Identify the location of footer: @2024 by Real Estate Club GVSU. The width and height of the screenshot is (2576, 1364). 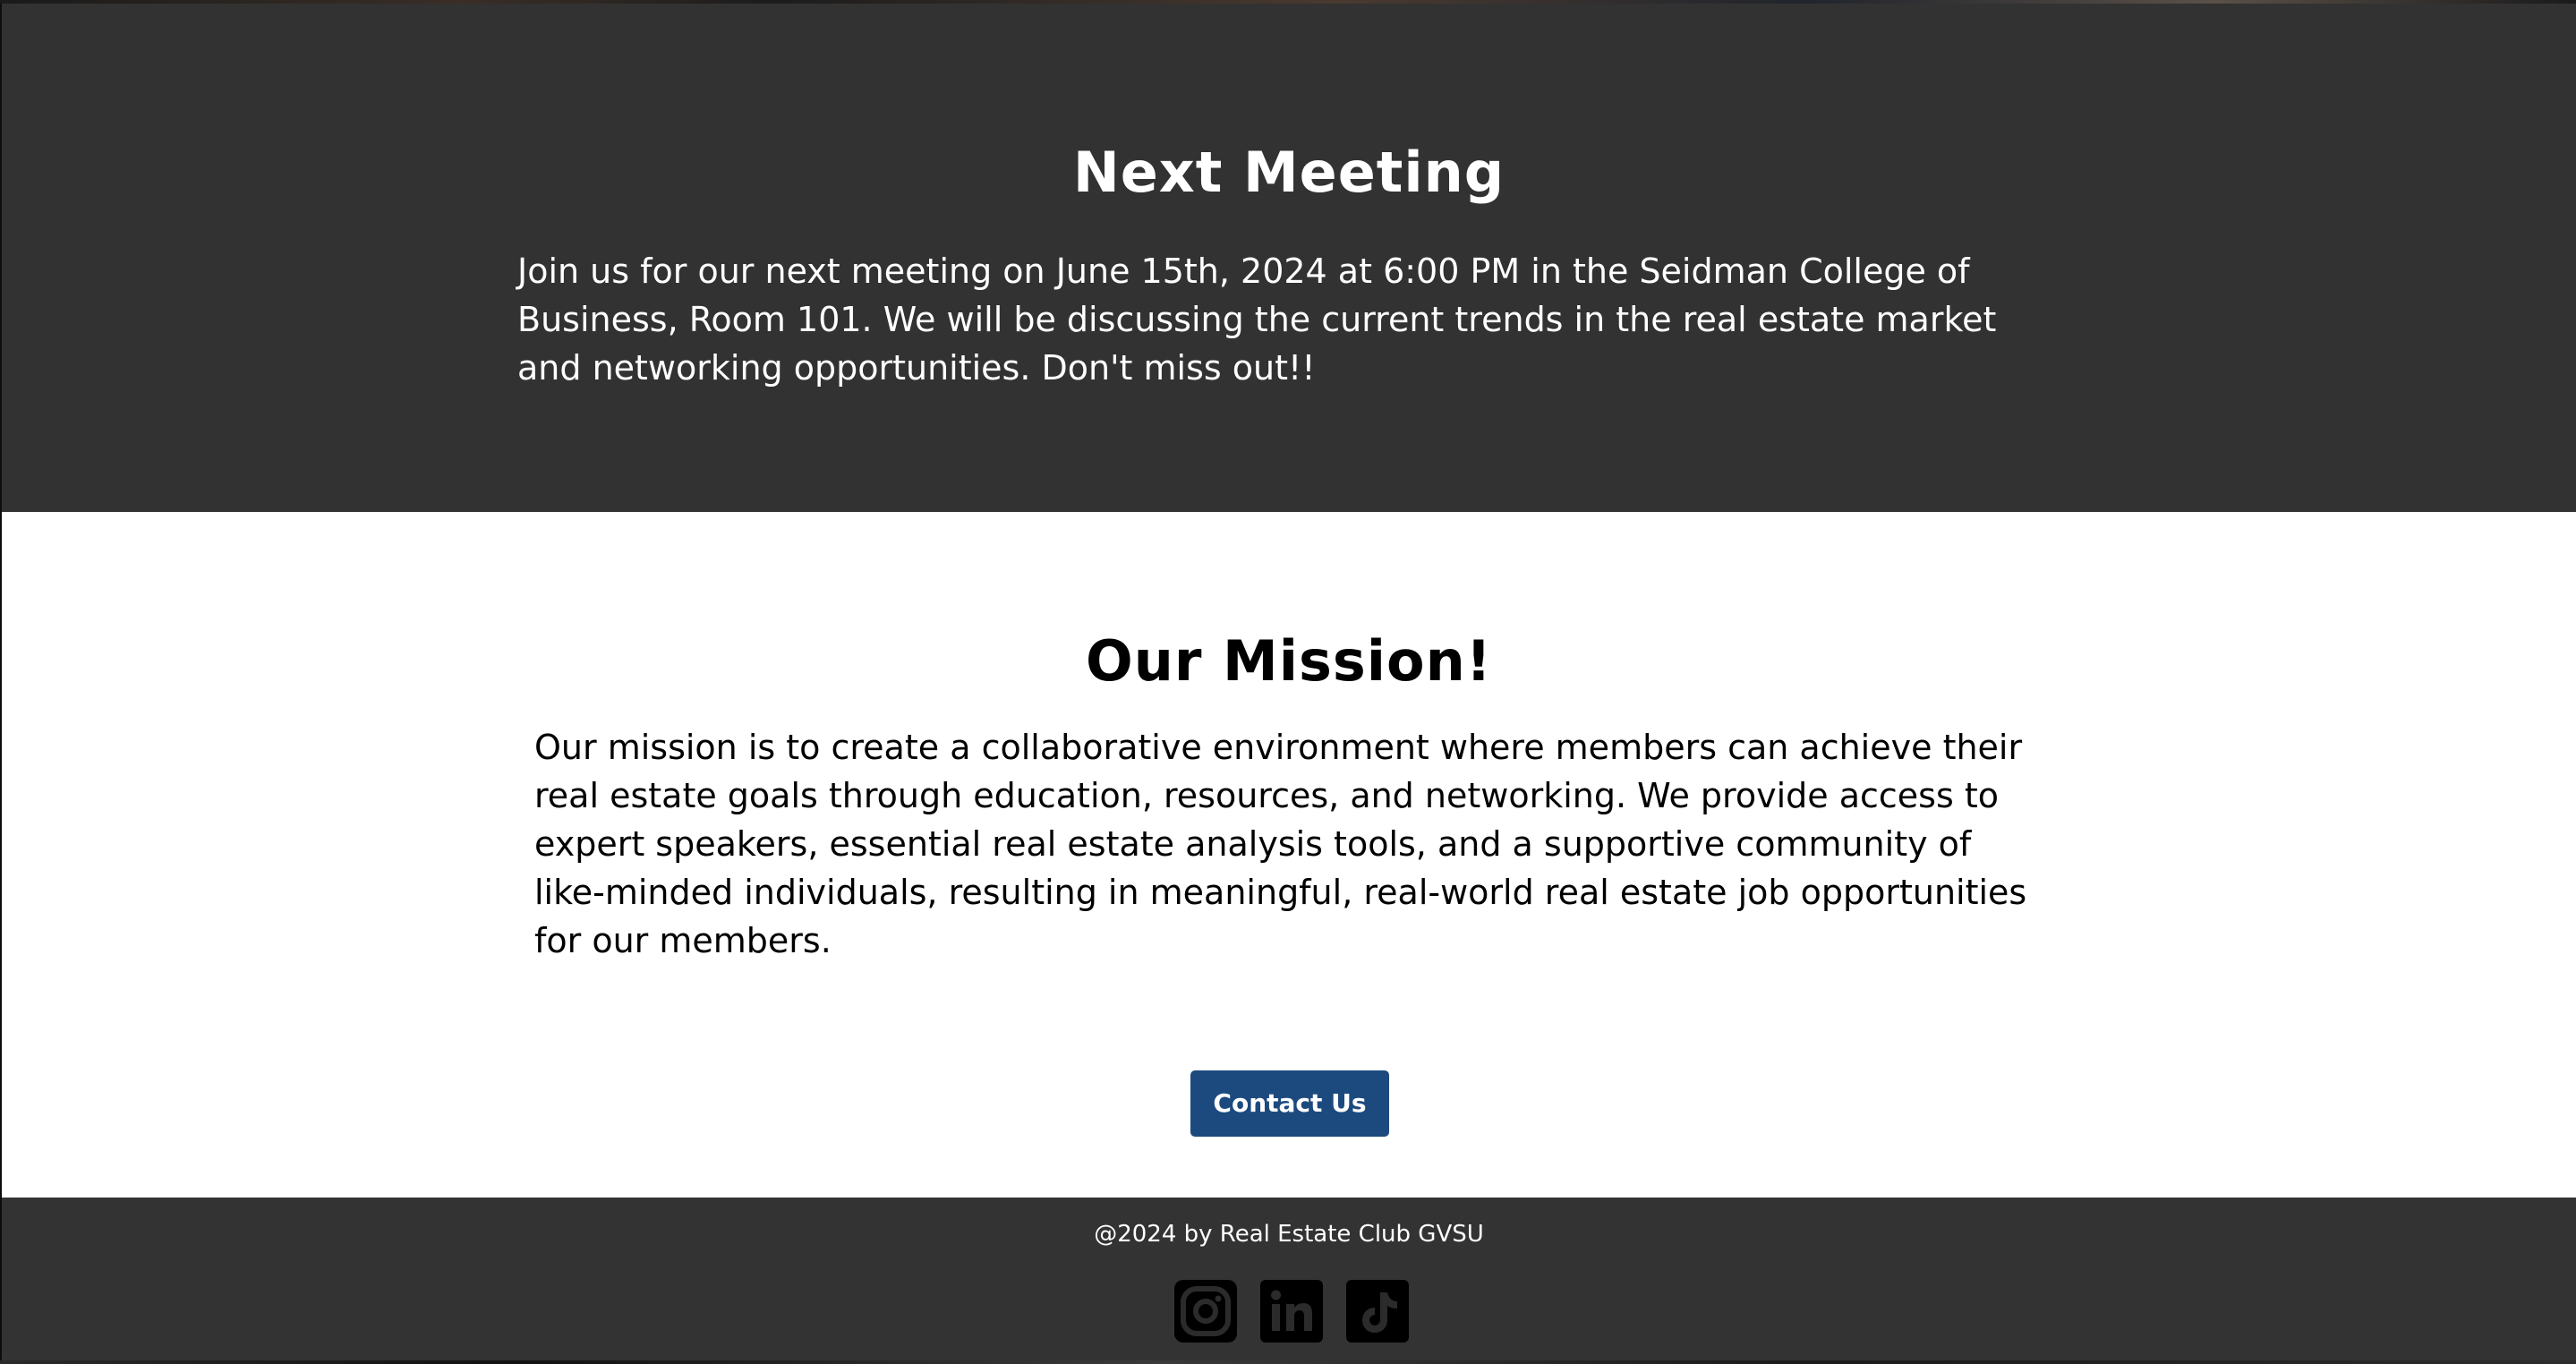
(1289, 1279).